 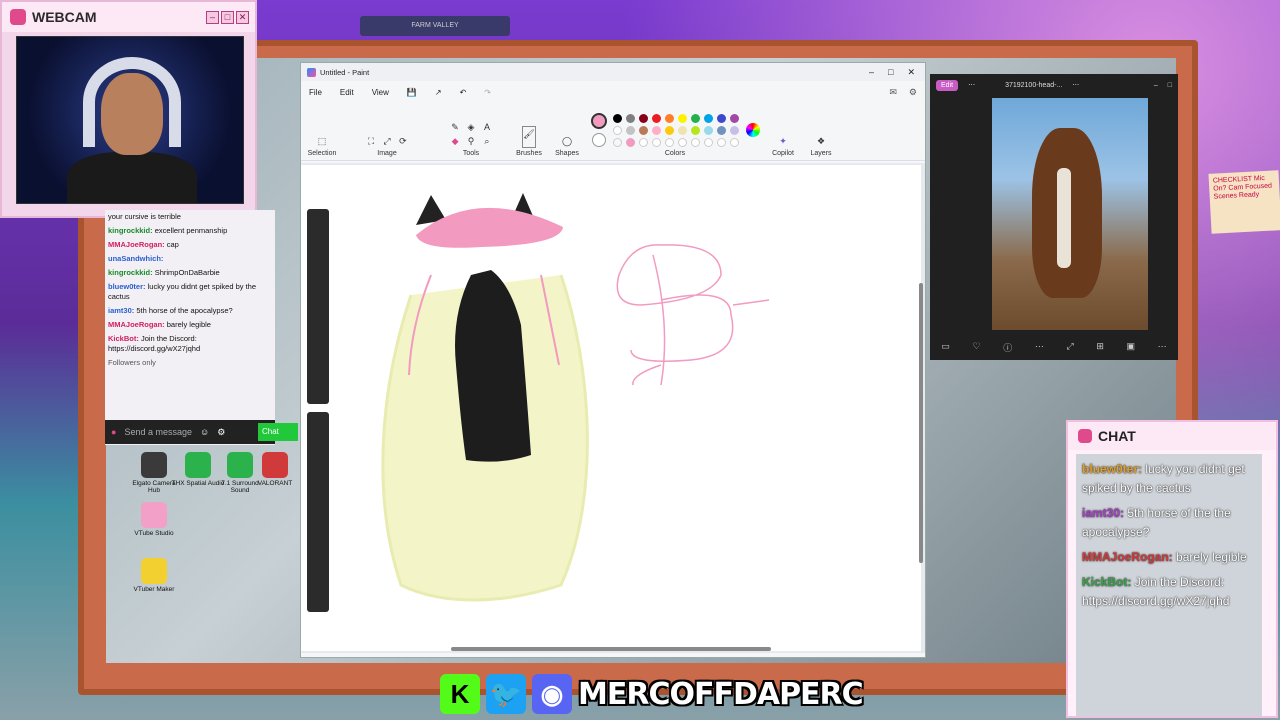 What do you see at coordinates (438, 92) in the screenshot?
I see `share-icon: ↗` at bounding box center [438, 92].